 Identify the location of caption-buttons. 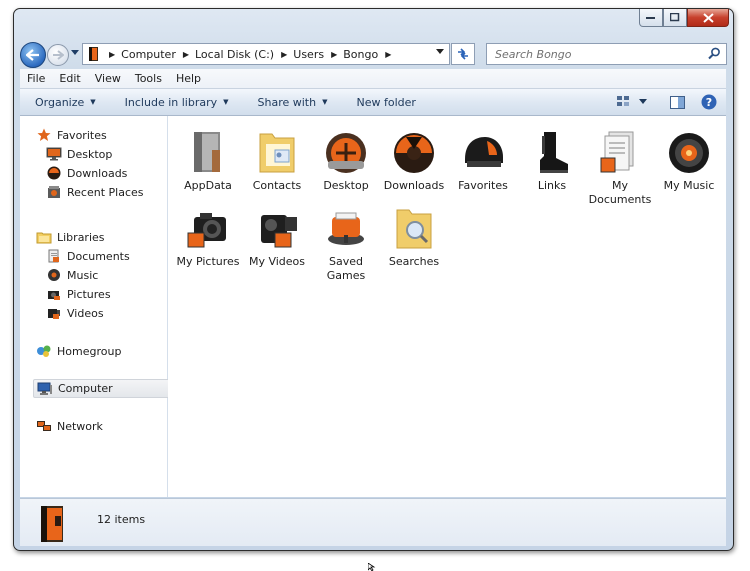
(684, 18).